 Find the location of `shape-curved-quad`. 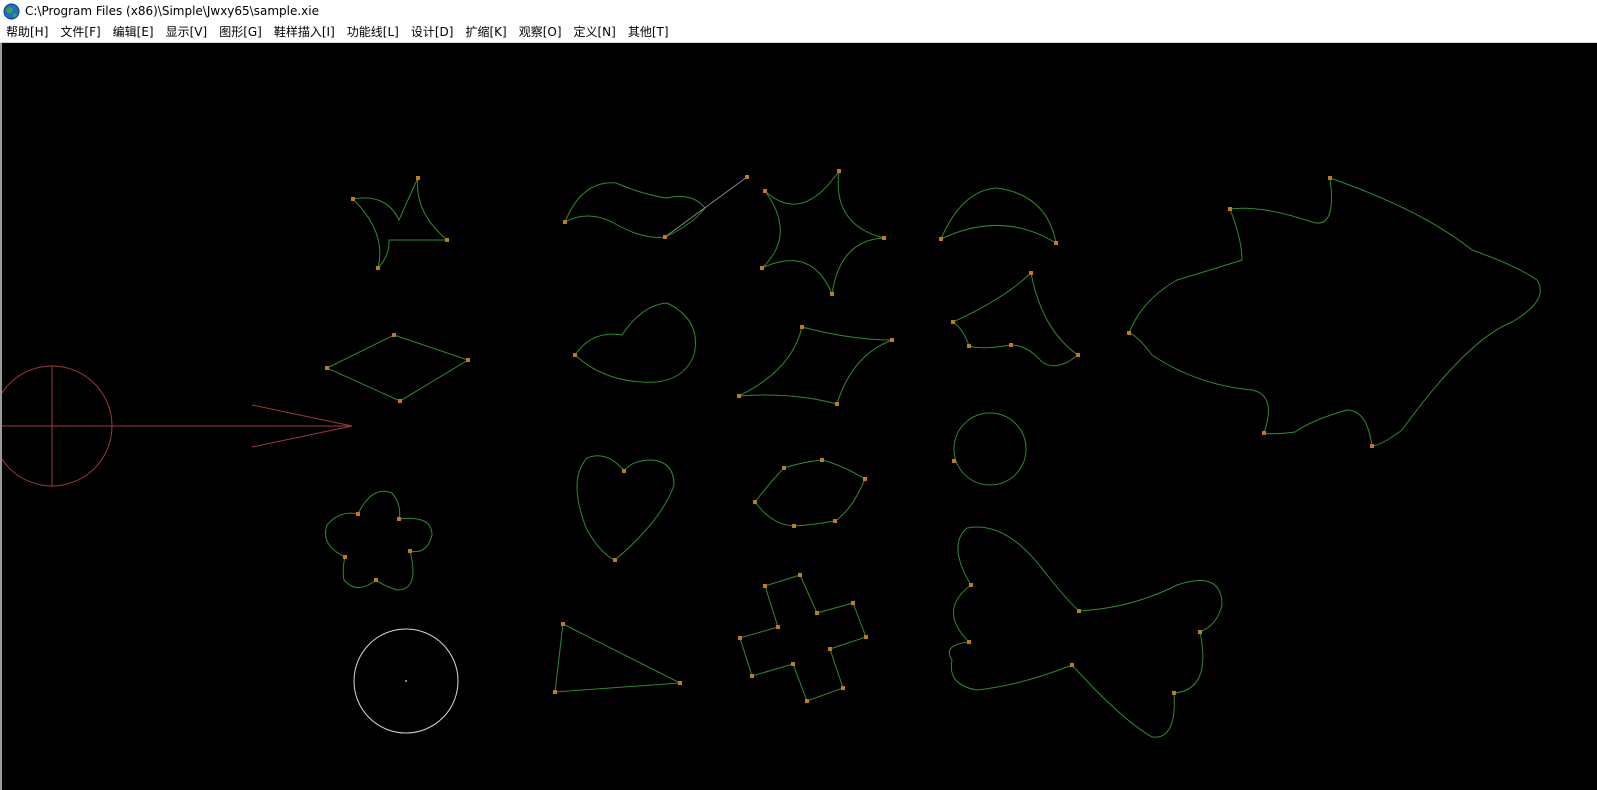

shape-curved-quad is located at coordinates (815, 365).